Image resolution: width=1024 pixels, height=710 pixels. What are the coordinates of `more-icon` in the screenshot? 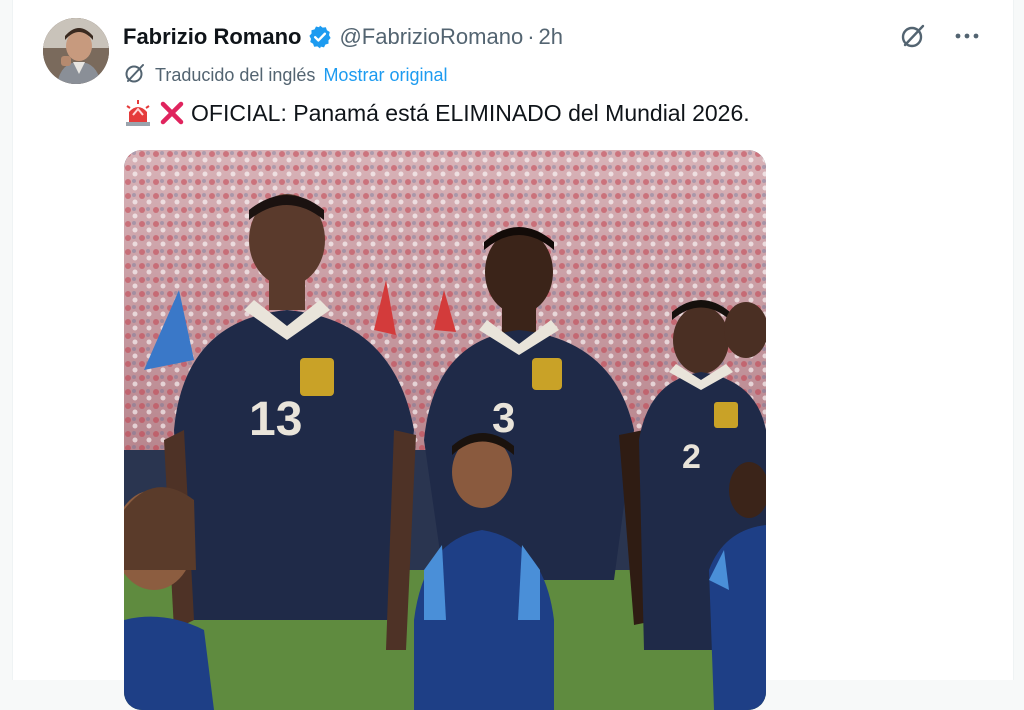 It's located at (967, 36).